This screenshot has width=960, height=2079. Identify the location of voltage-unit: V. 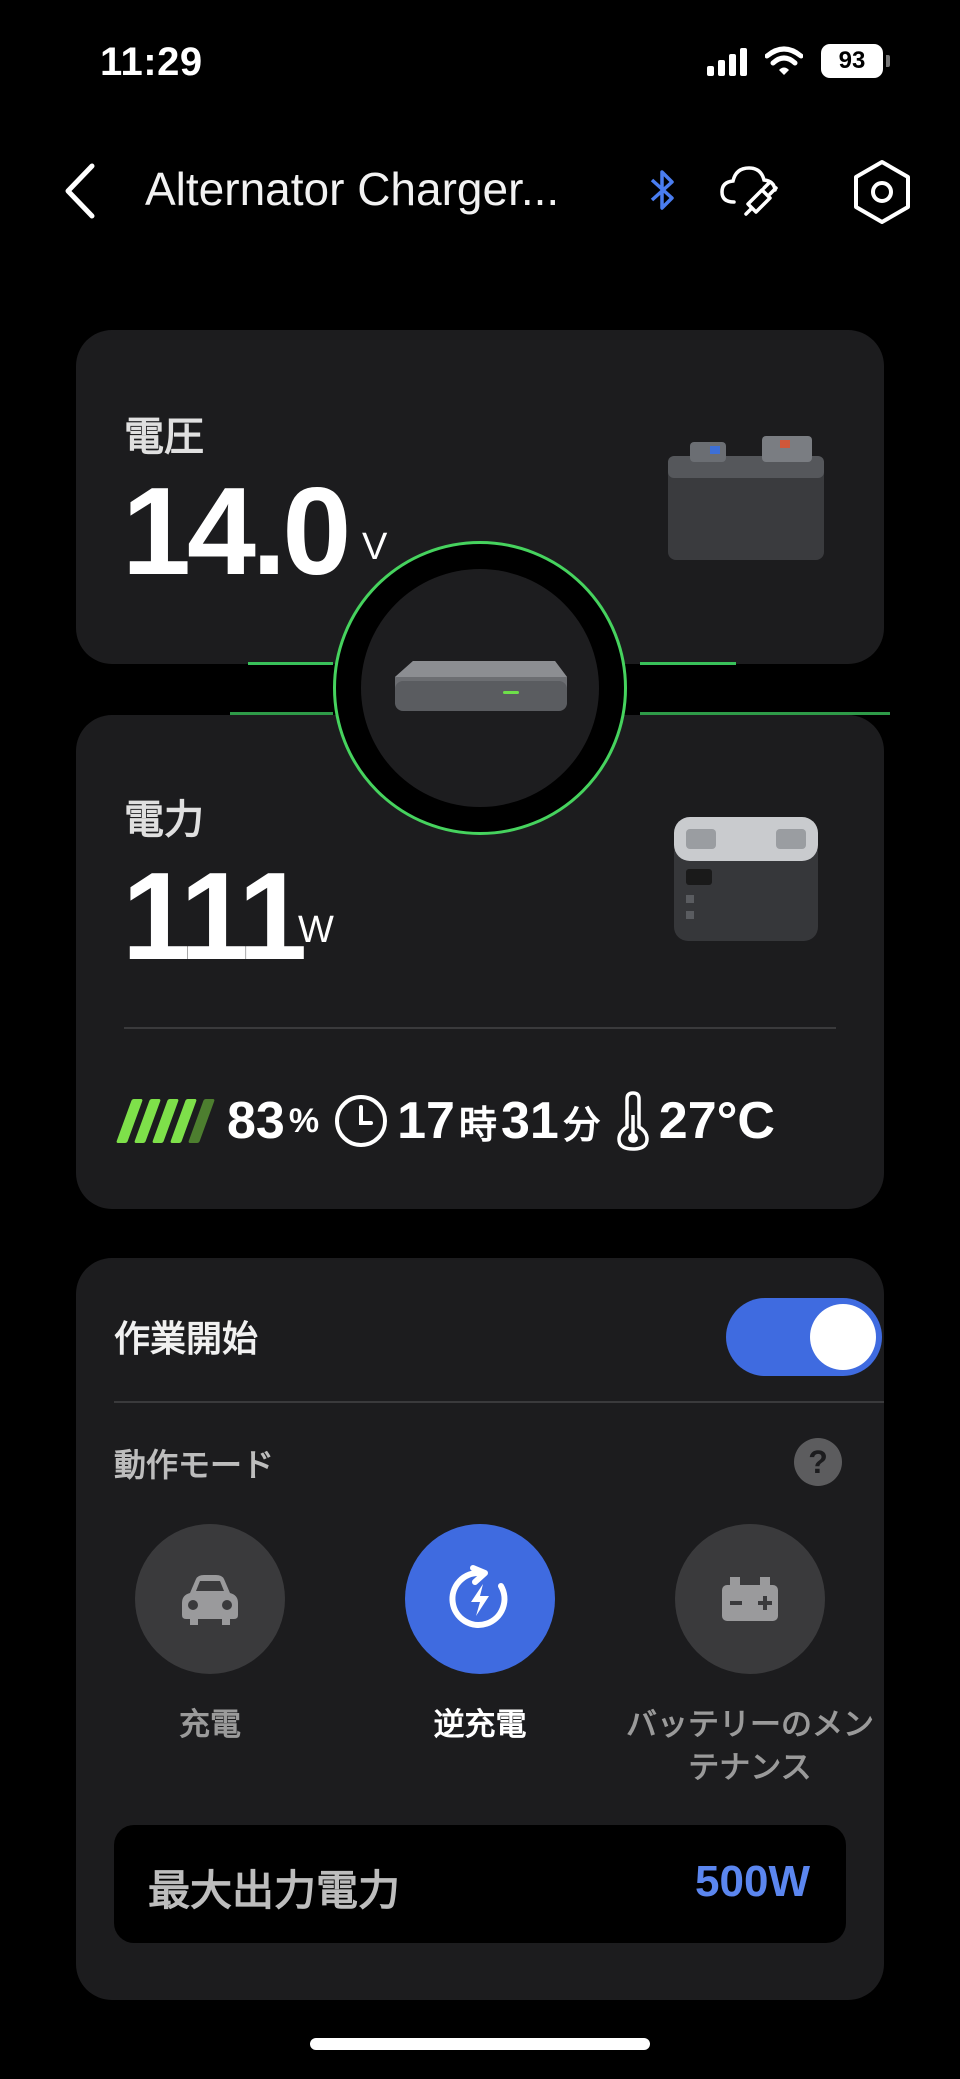
(375, 547).